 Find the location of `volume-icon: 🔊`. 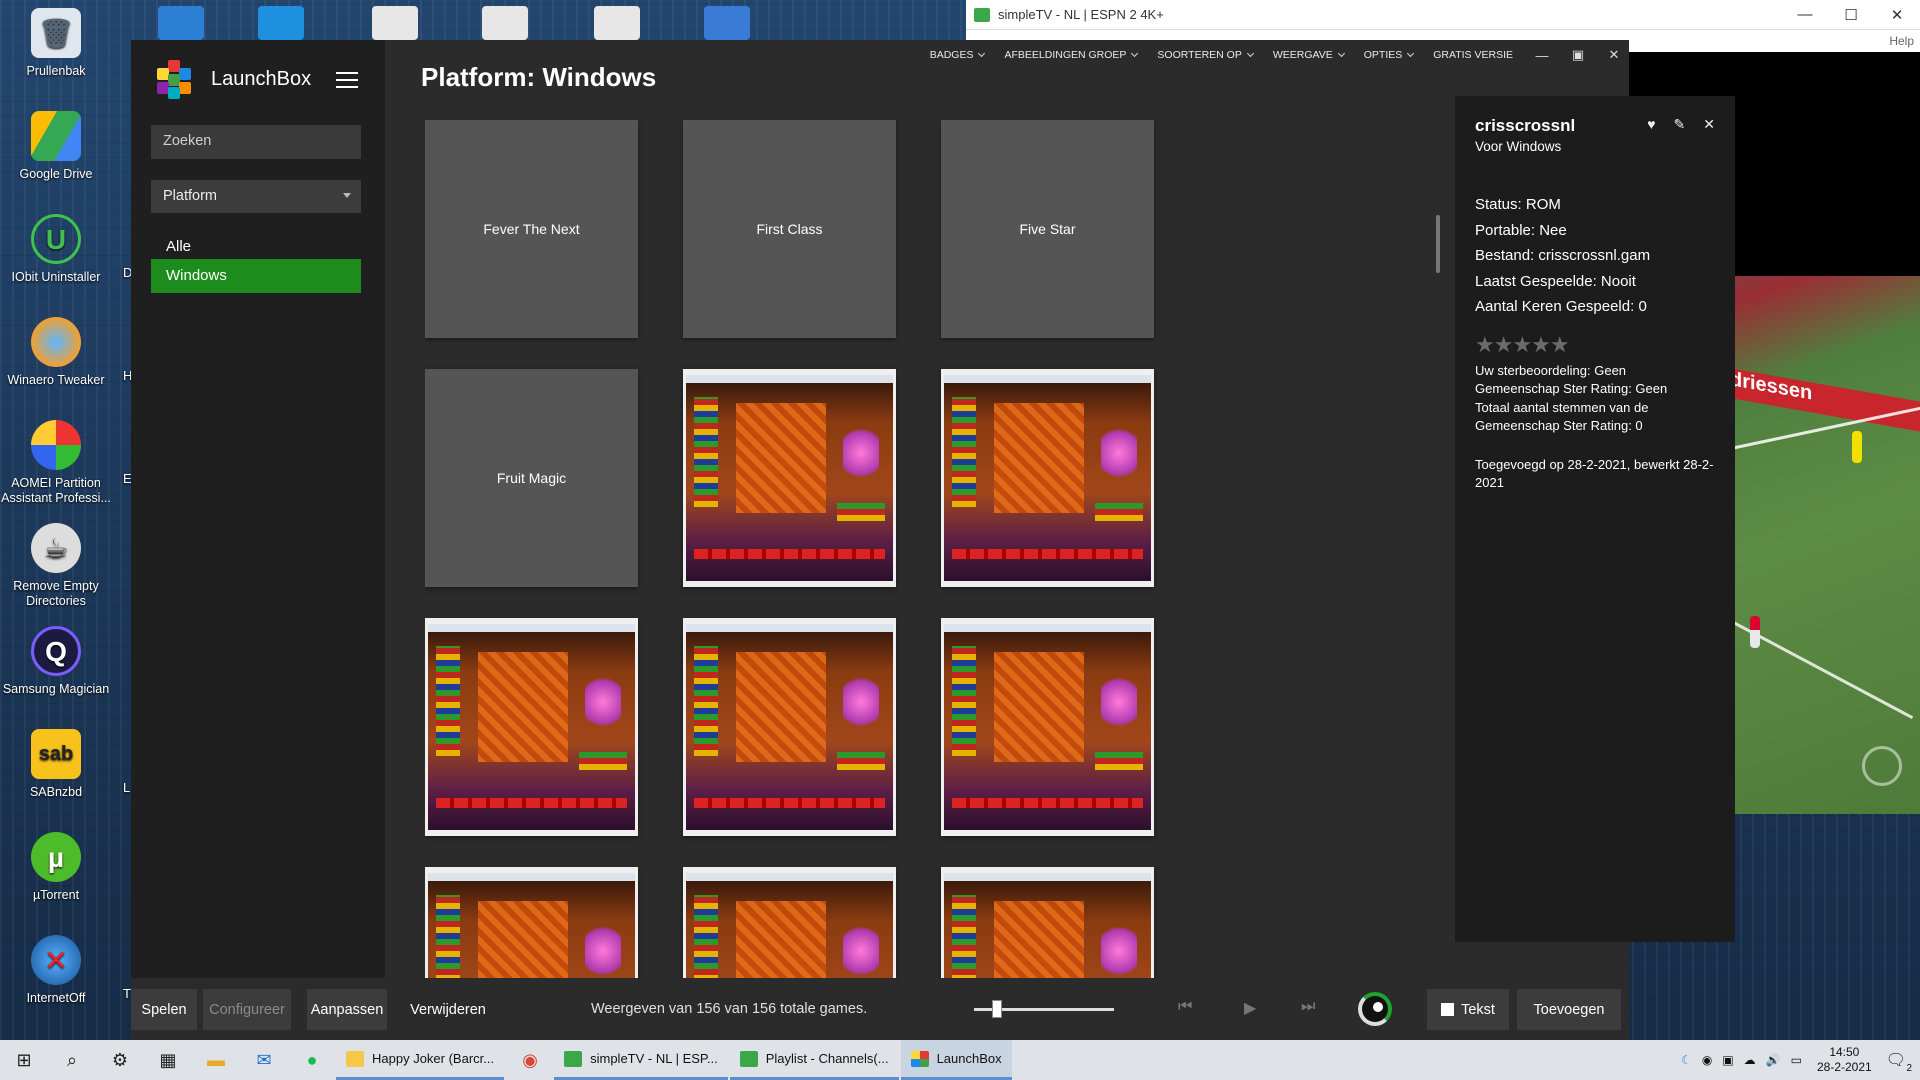

volume-icon: 🔊 is located at coordinates (1773, 1060).